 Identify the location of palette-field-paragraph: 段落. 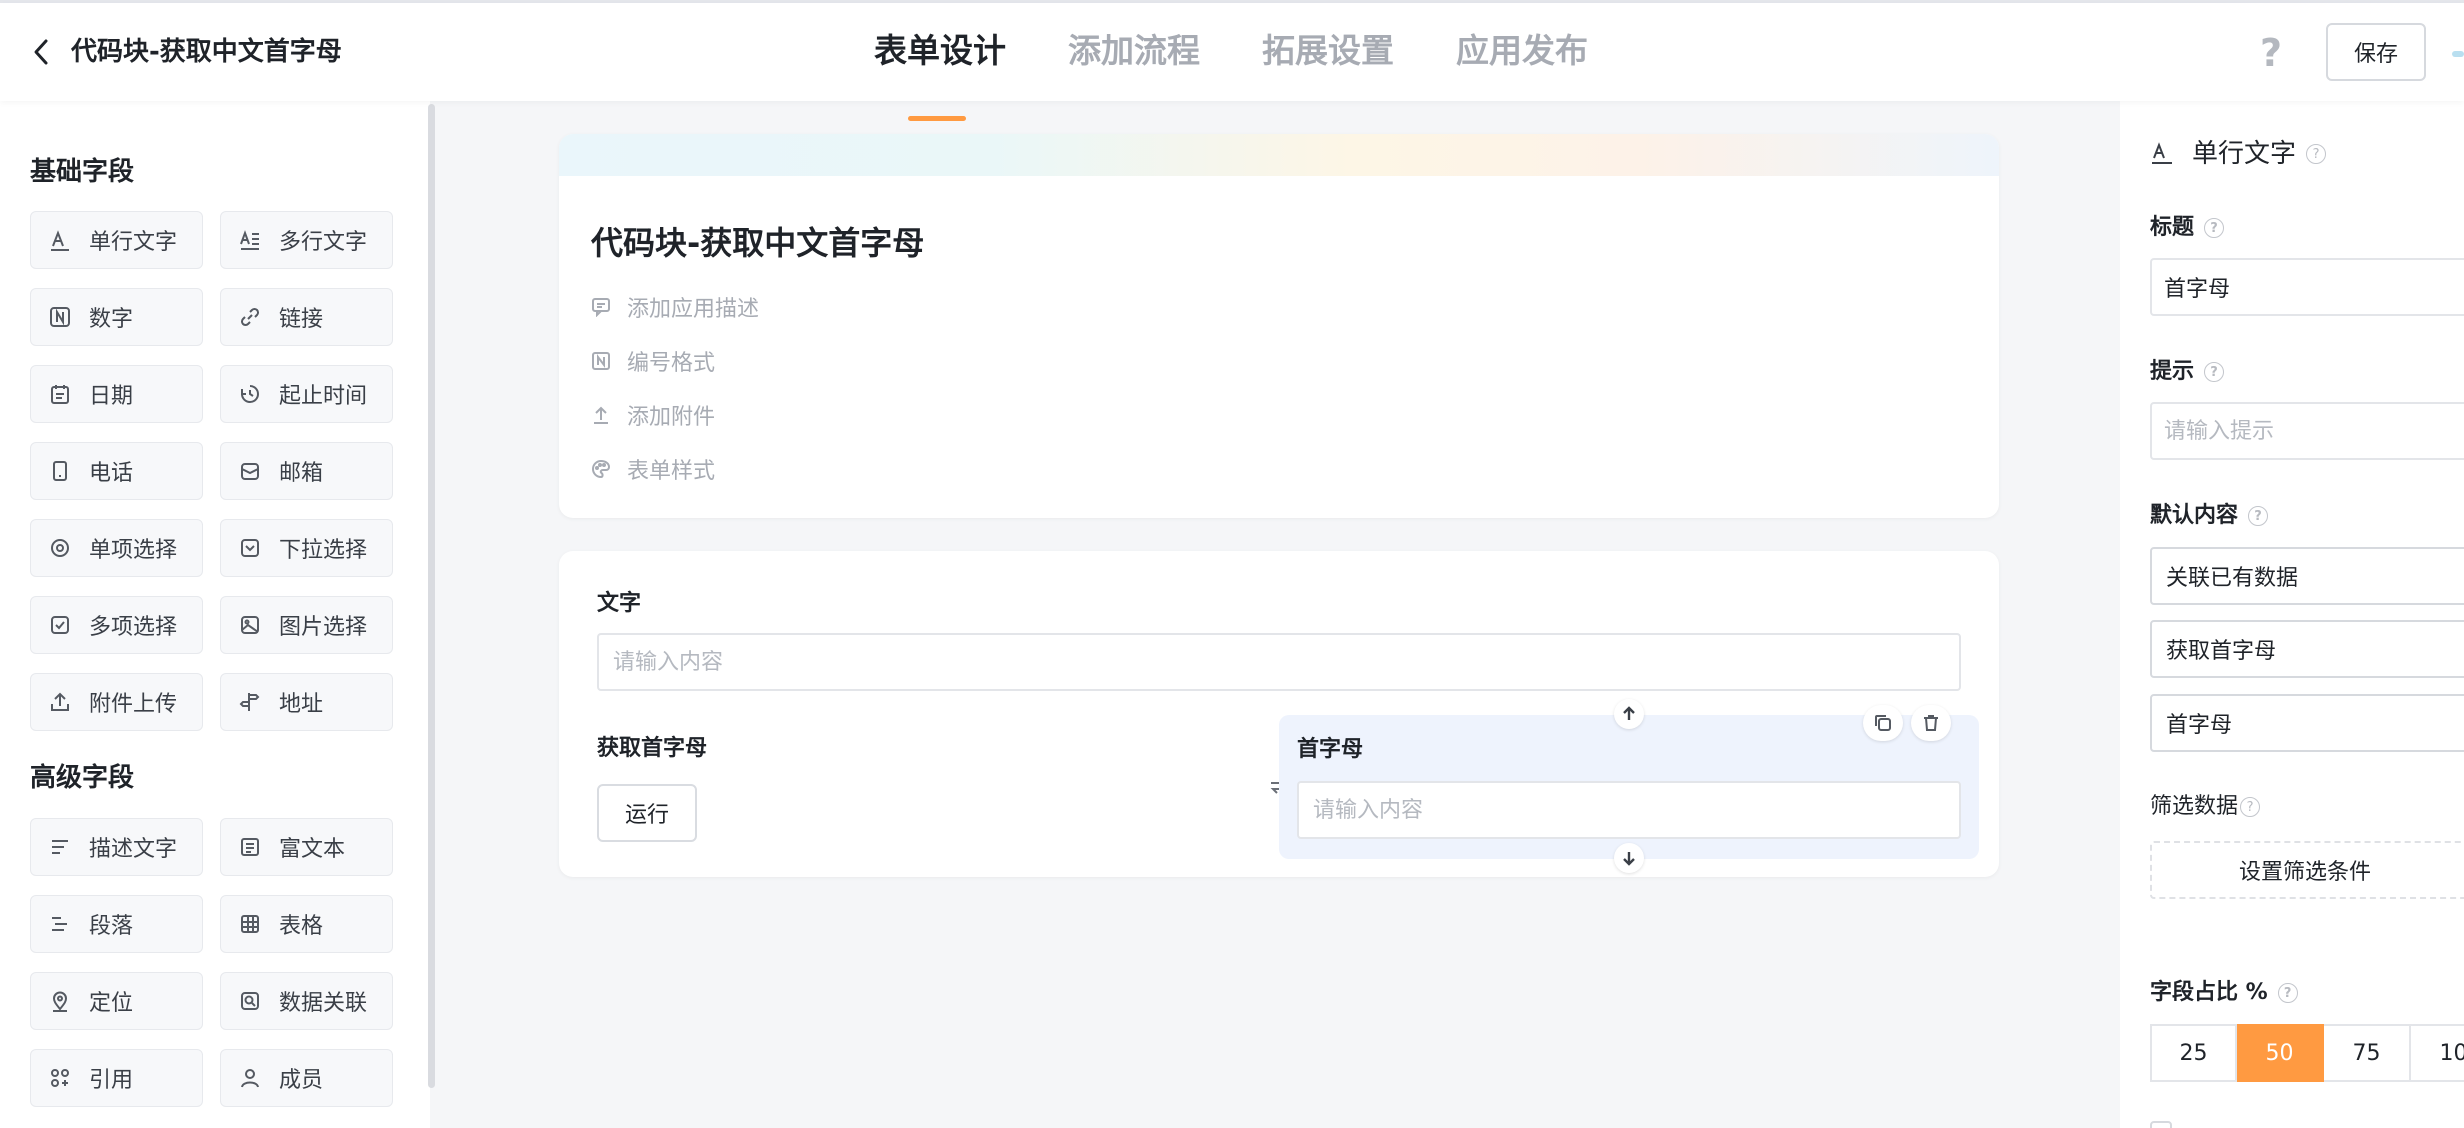
(116, 924).